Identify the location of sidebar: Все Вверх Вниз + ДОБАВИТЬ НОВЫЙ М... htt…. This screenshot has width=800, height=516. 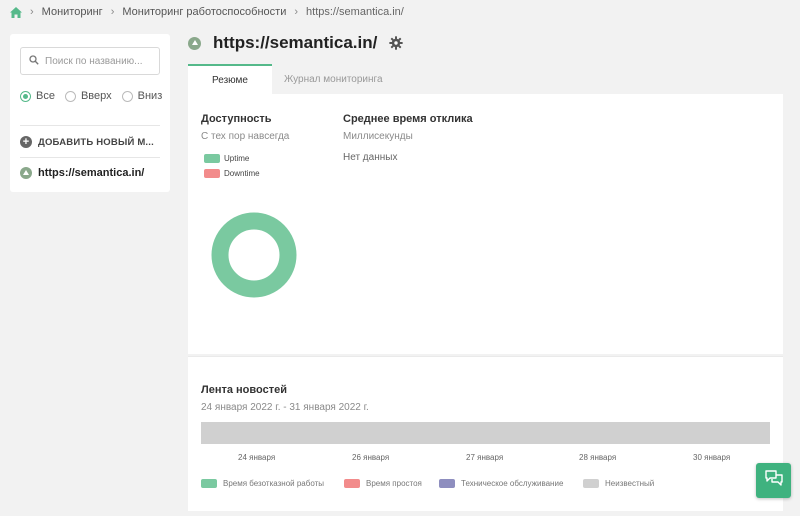
(90, 113).